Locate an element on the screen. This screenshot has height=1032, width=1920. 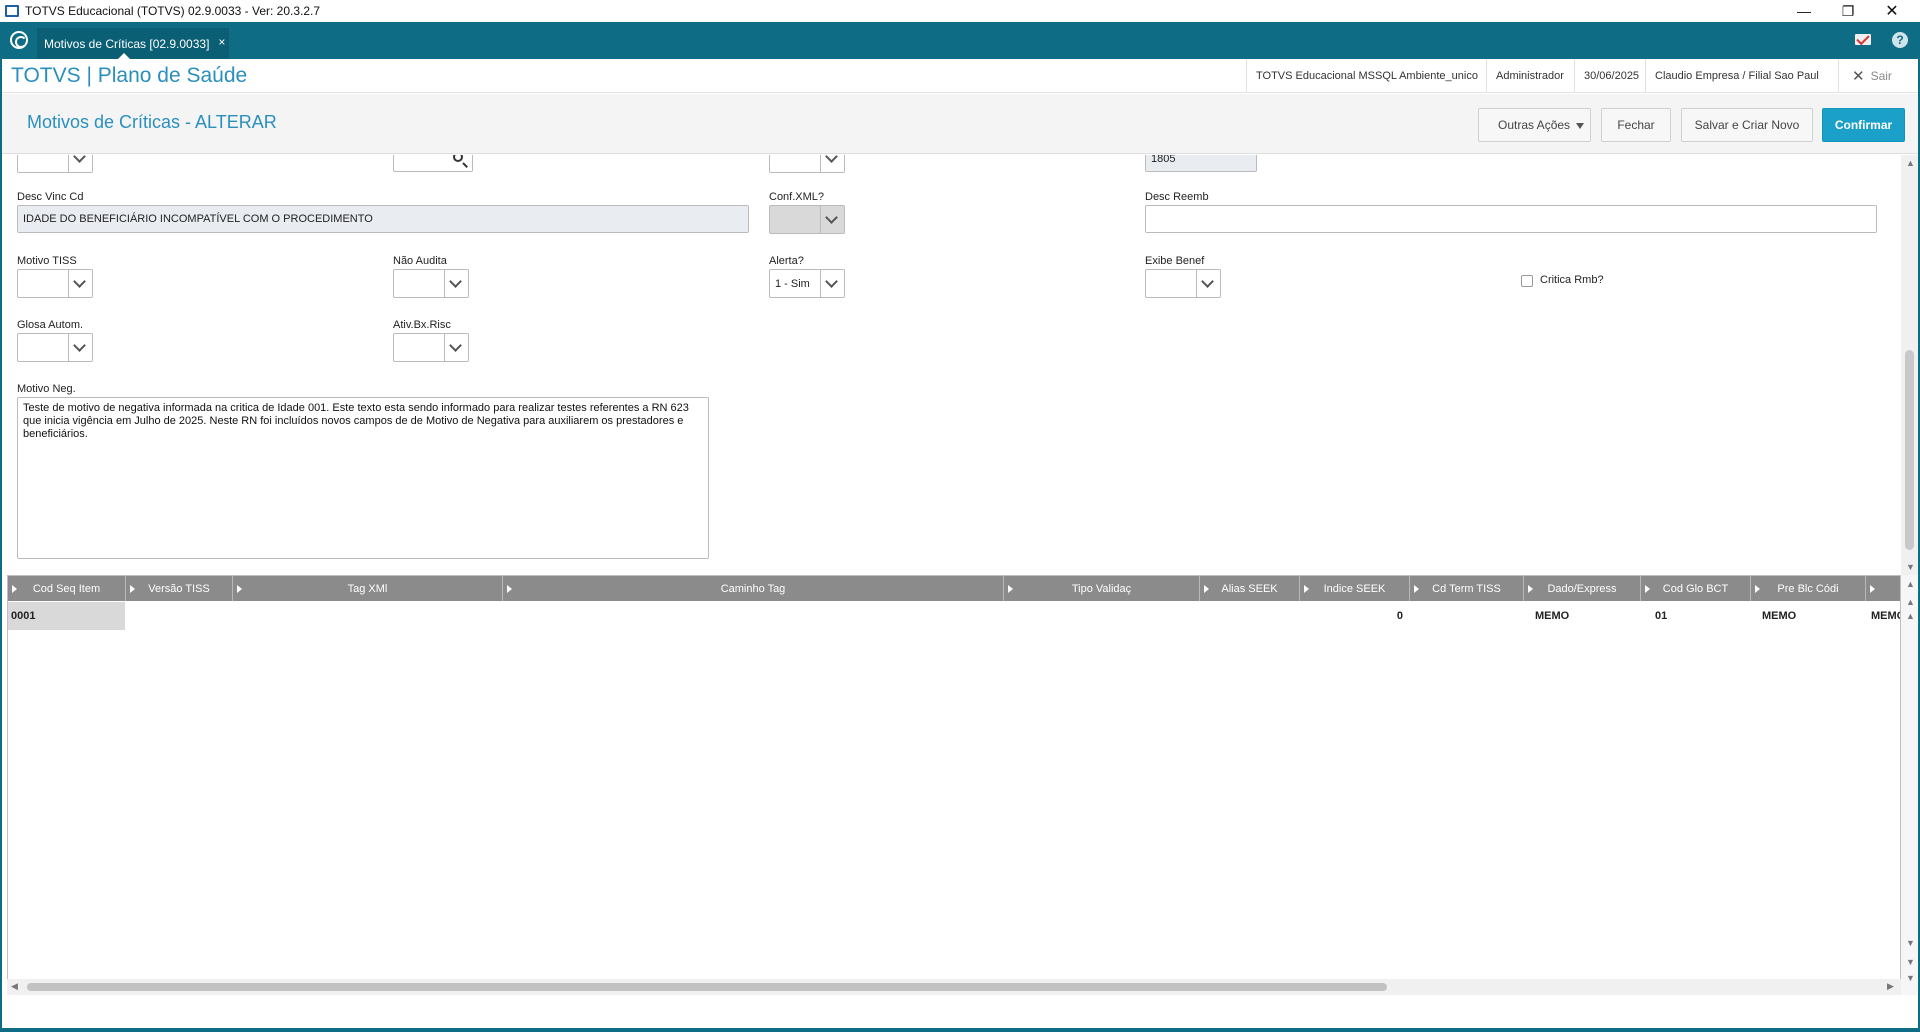
critica-rmb-checkbox is located at coordinates (1527, 281).